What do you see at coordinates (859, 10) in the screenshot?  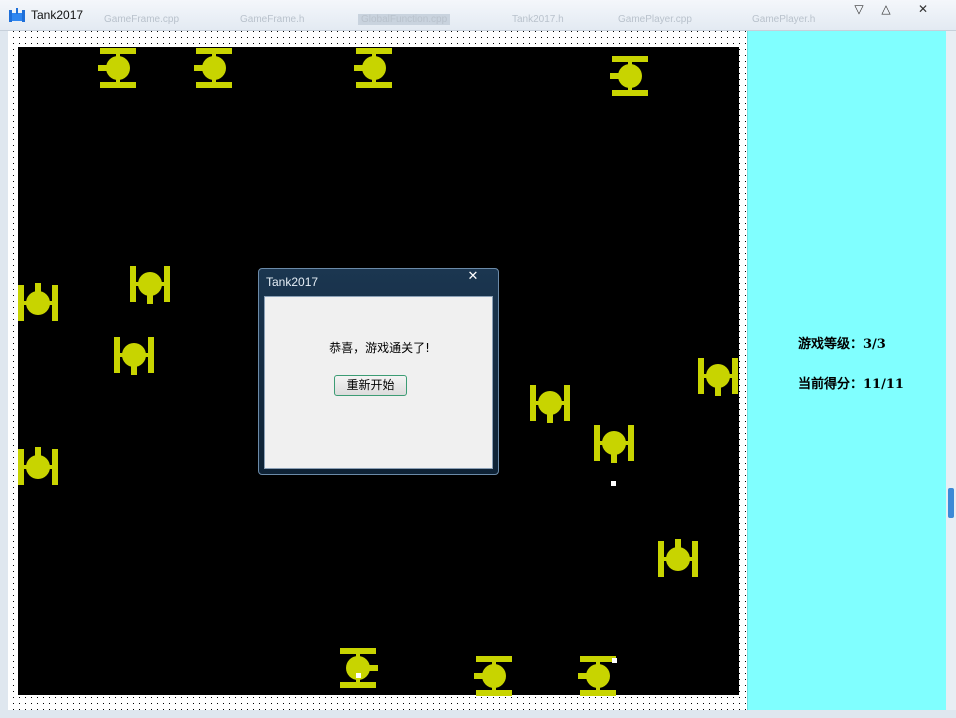 I see `minimize-button: ▽` at bounding box center [859, 10].